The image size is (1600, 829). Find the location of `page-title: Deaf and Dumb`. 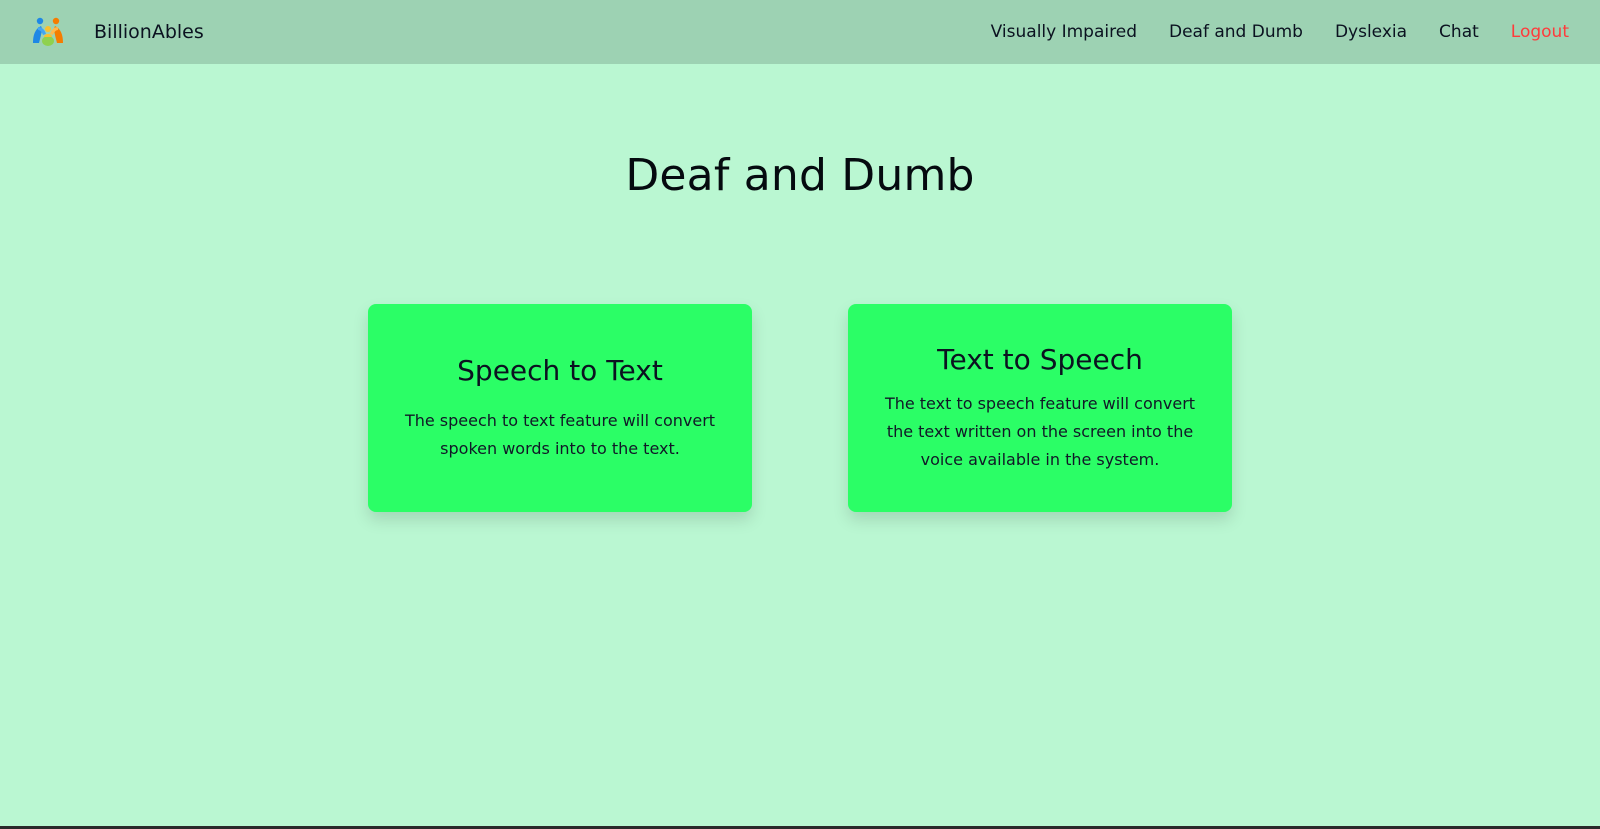

page-title: Deaf and Dumb is located at coordinates (800, 175).